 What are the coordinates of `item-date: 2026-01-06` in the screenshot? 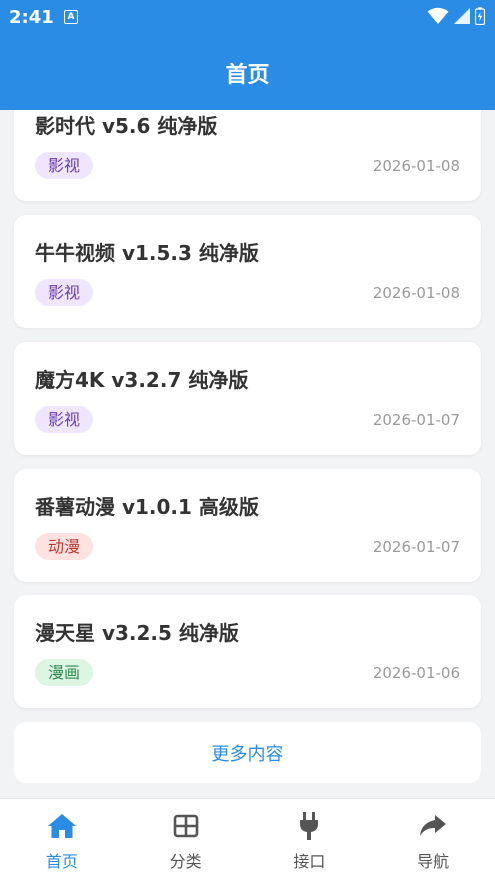 It's located at (416, 673).